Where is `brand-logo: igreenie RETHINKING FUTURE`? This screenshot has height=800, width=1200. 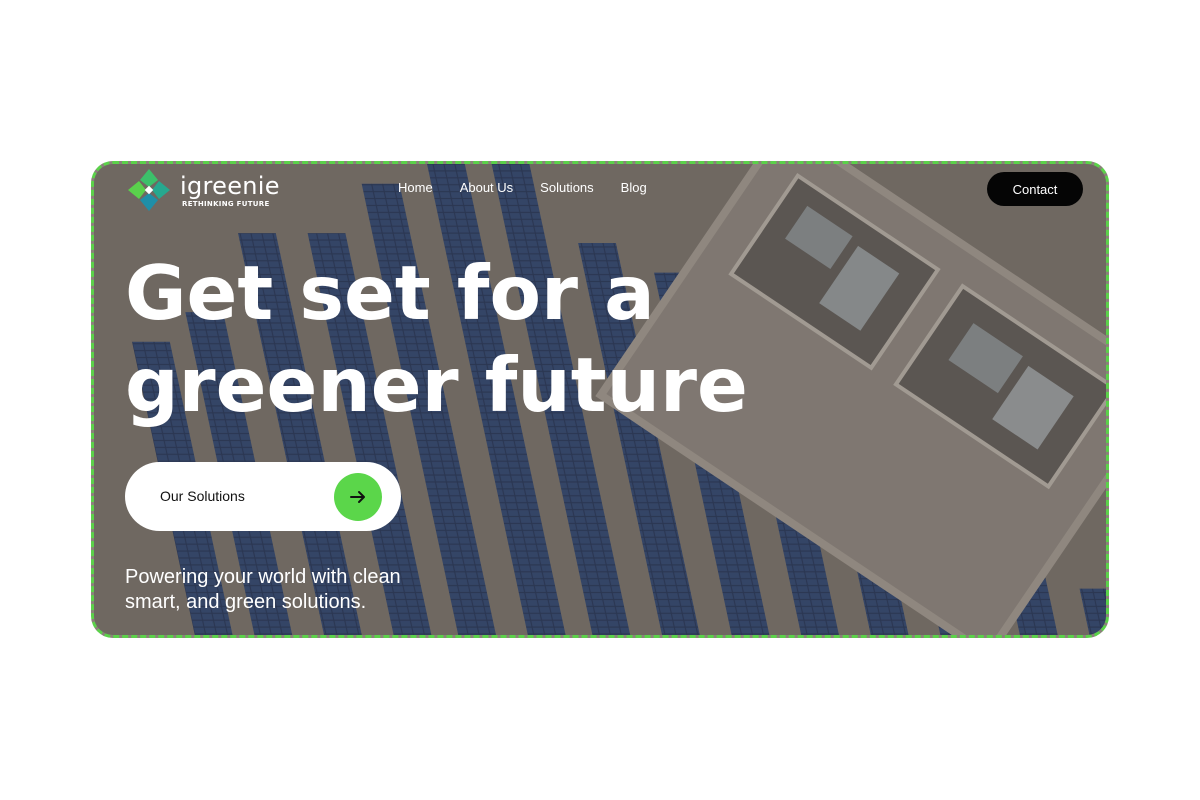
brand-logo: igreenie RETHINKING FUTURE is located at coordinates (203, 190).